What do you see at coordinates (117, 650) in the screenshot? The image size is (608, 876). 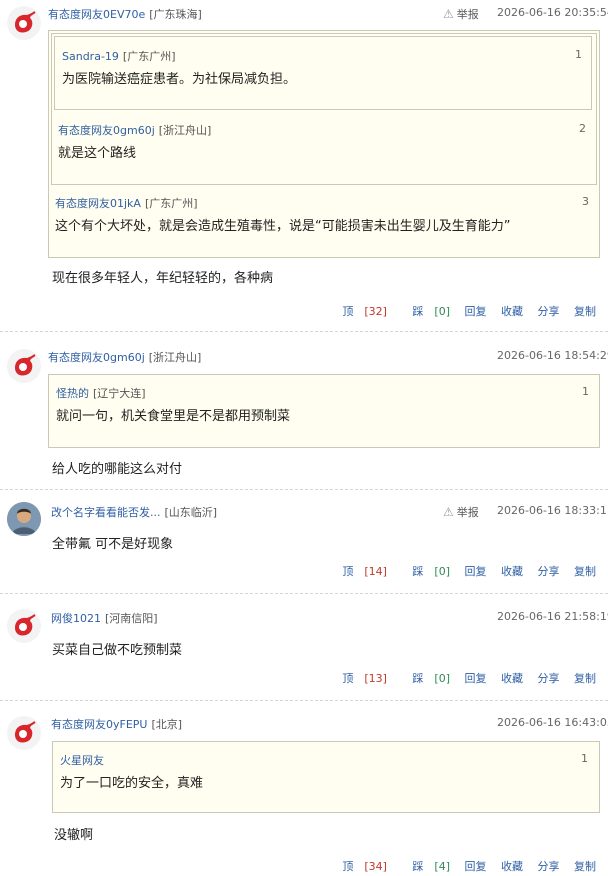 I see `comment-body: 买菜自己做不吃预制菜` at bounding box center [117, 650].